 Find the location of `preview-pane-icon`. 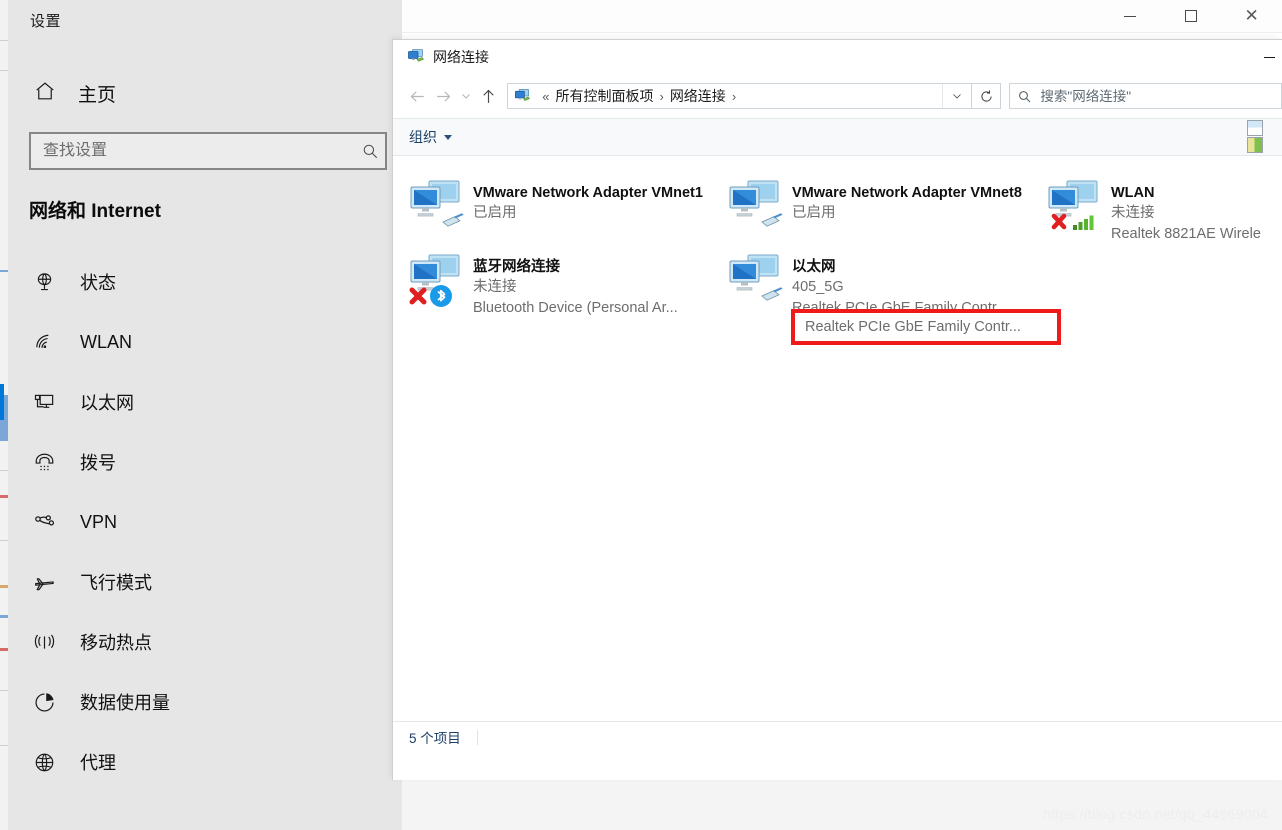

preview-pane-icon is located at coordinates (1255, 145).